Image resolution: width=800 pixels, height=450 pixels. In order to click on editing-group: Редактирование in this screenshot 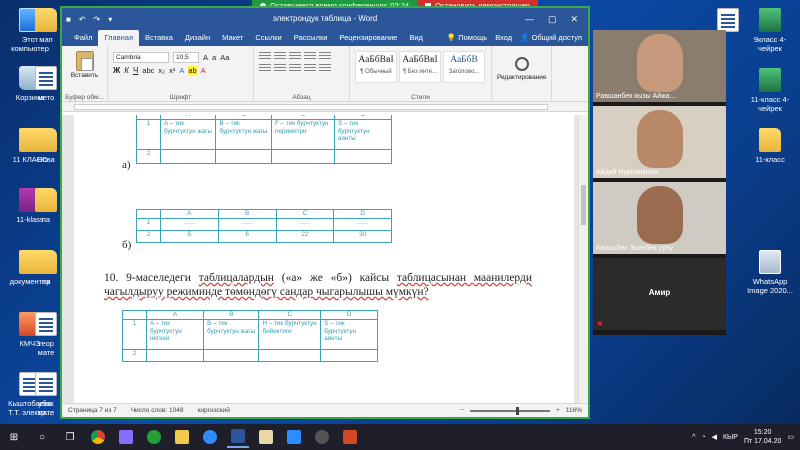, I will do `click(522, 74)`.